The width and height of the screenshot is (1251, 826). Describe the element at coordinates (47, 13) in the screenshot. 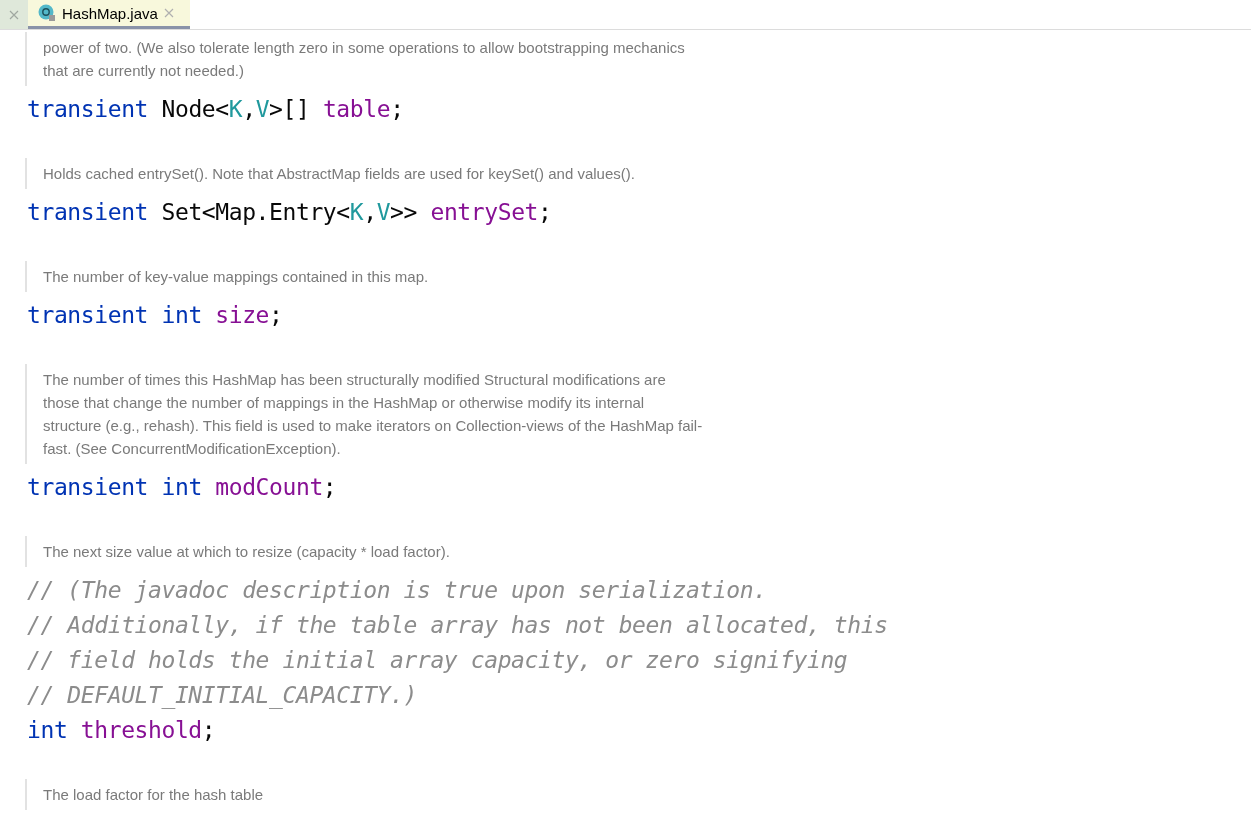

I see `class-icon` at that location.